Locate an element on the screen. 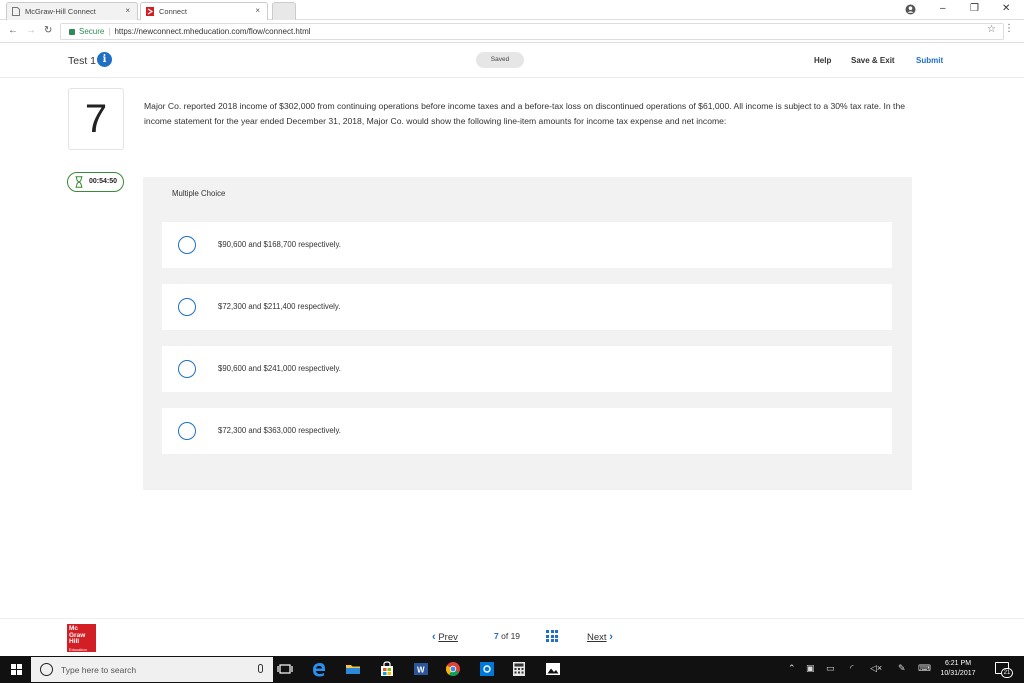  question-type-label: Multiple Choice is located at coordinates (199, 193).